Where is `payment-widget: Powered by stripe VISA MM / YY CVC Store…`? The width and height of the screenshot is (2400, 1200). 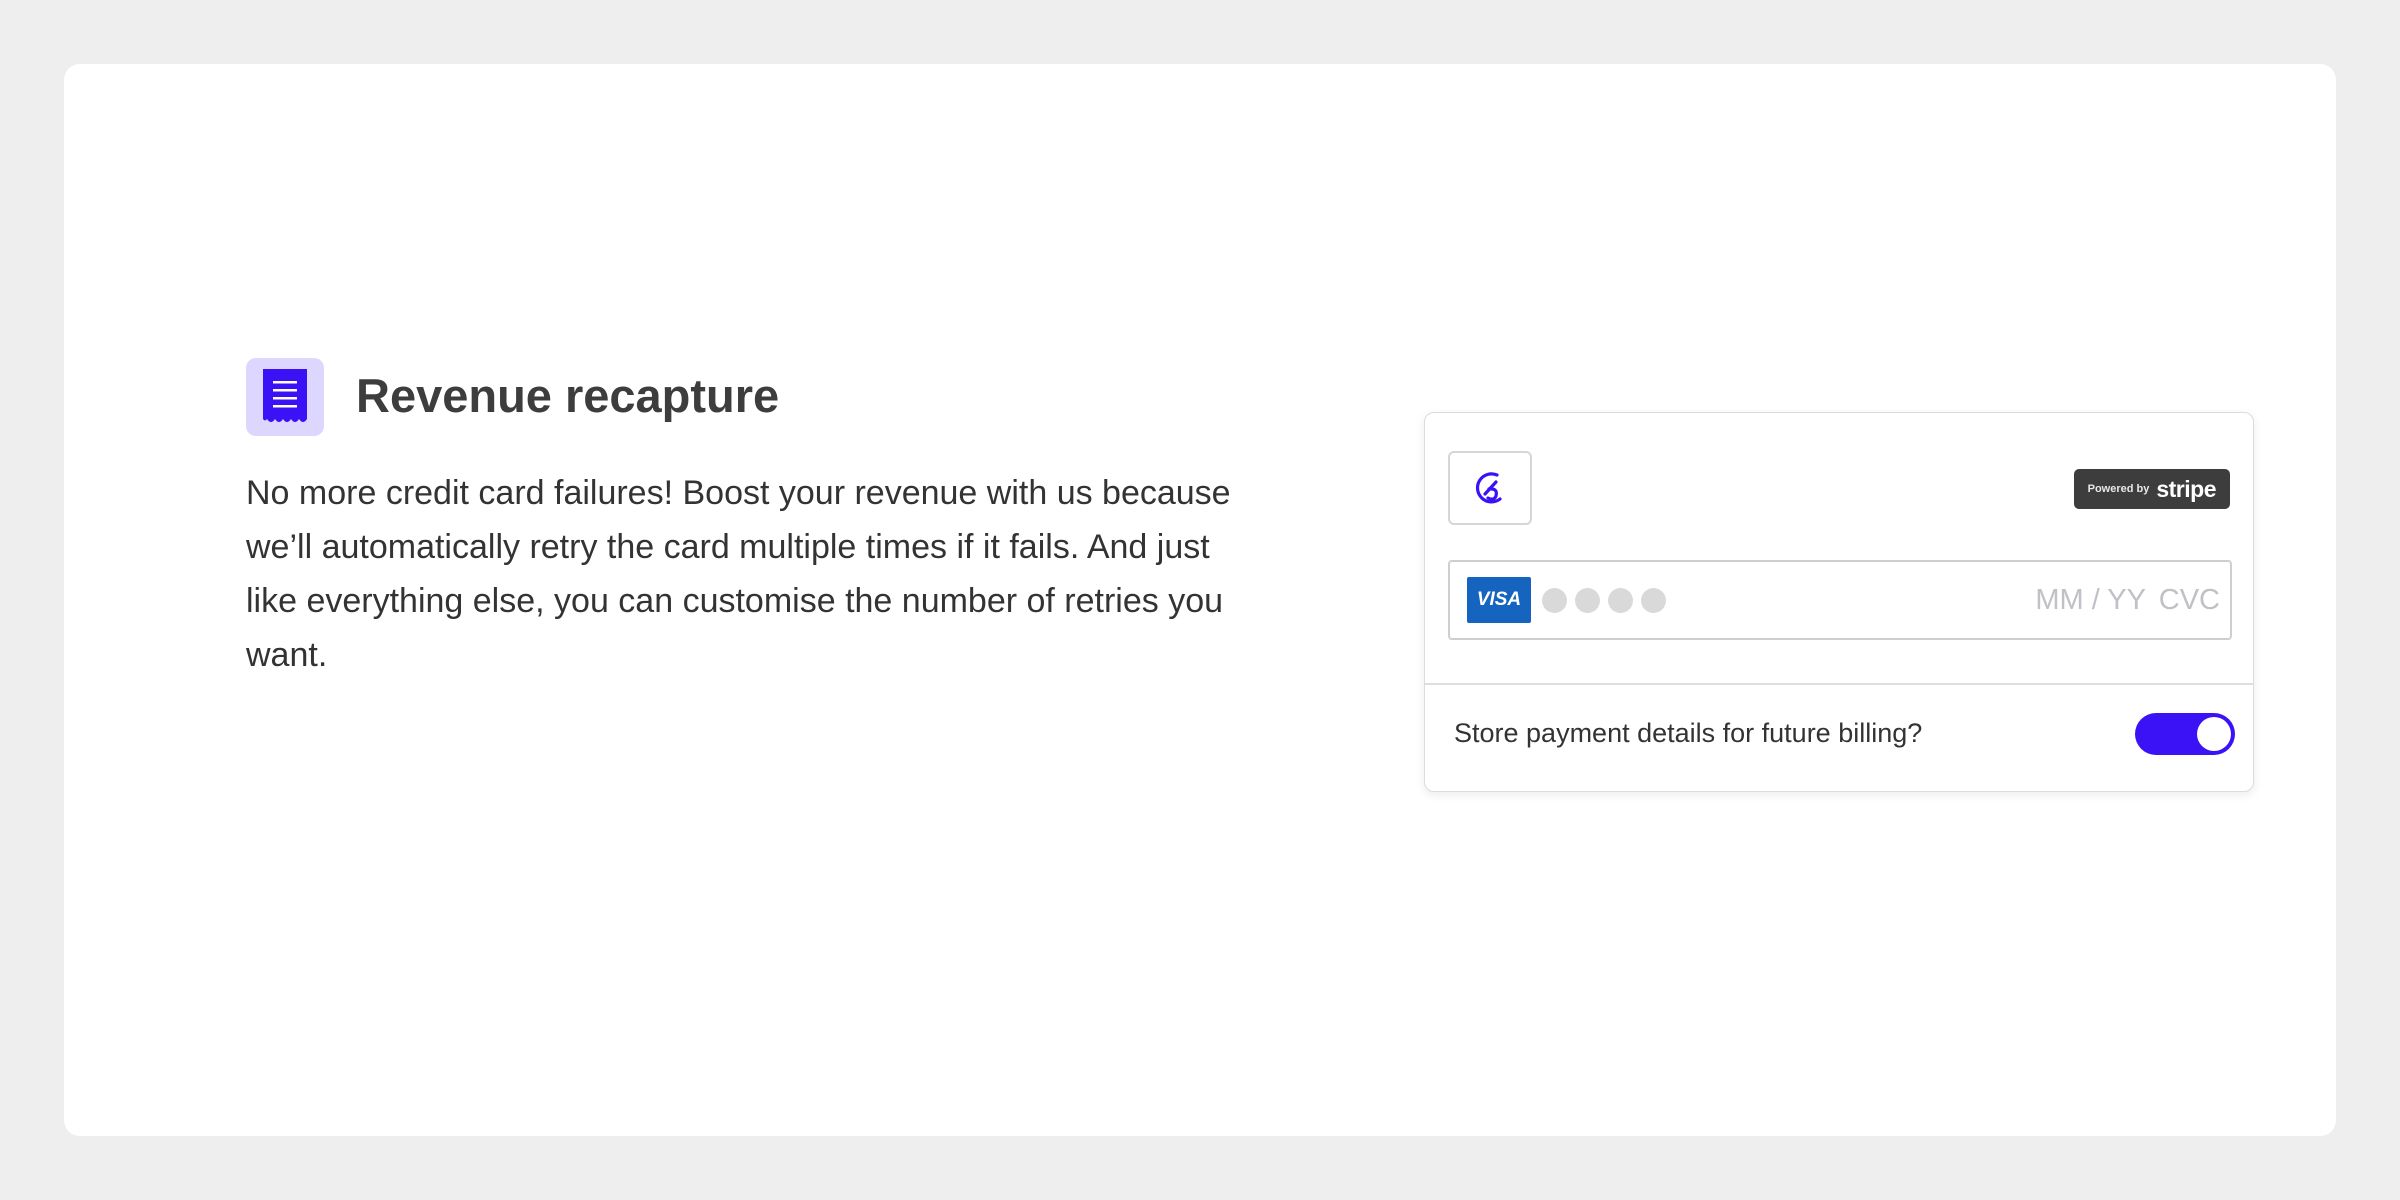
payment-widget: Powered by stripe VISA MM / YY CVC Store… is located at coordinates (1839, 602).